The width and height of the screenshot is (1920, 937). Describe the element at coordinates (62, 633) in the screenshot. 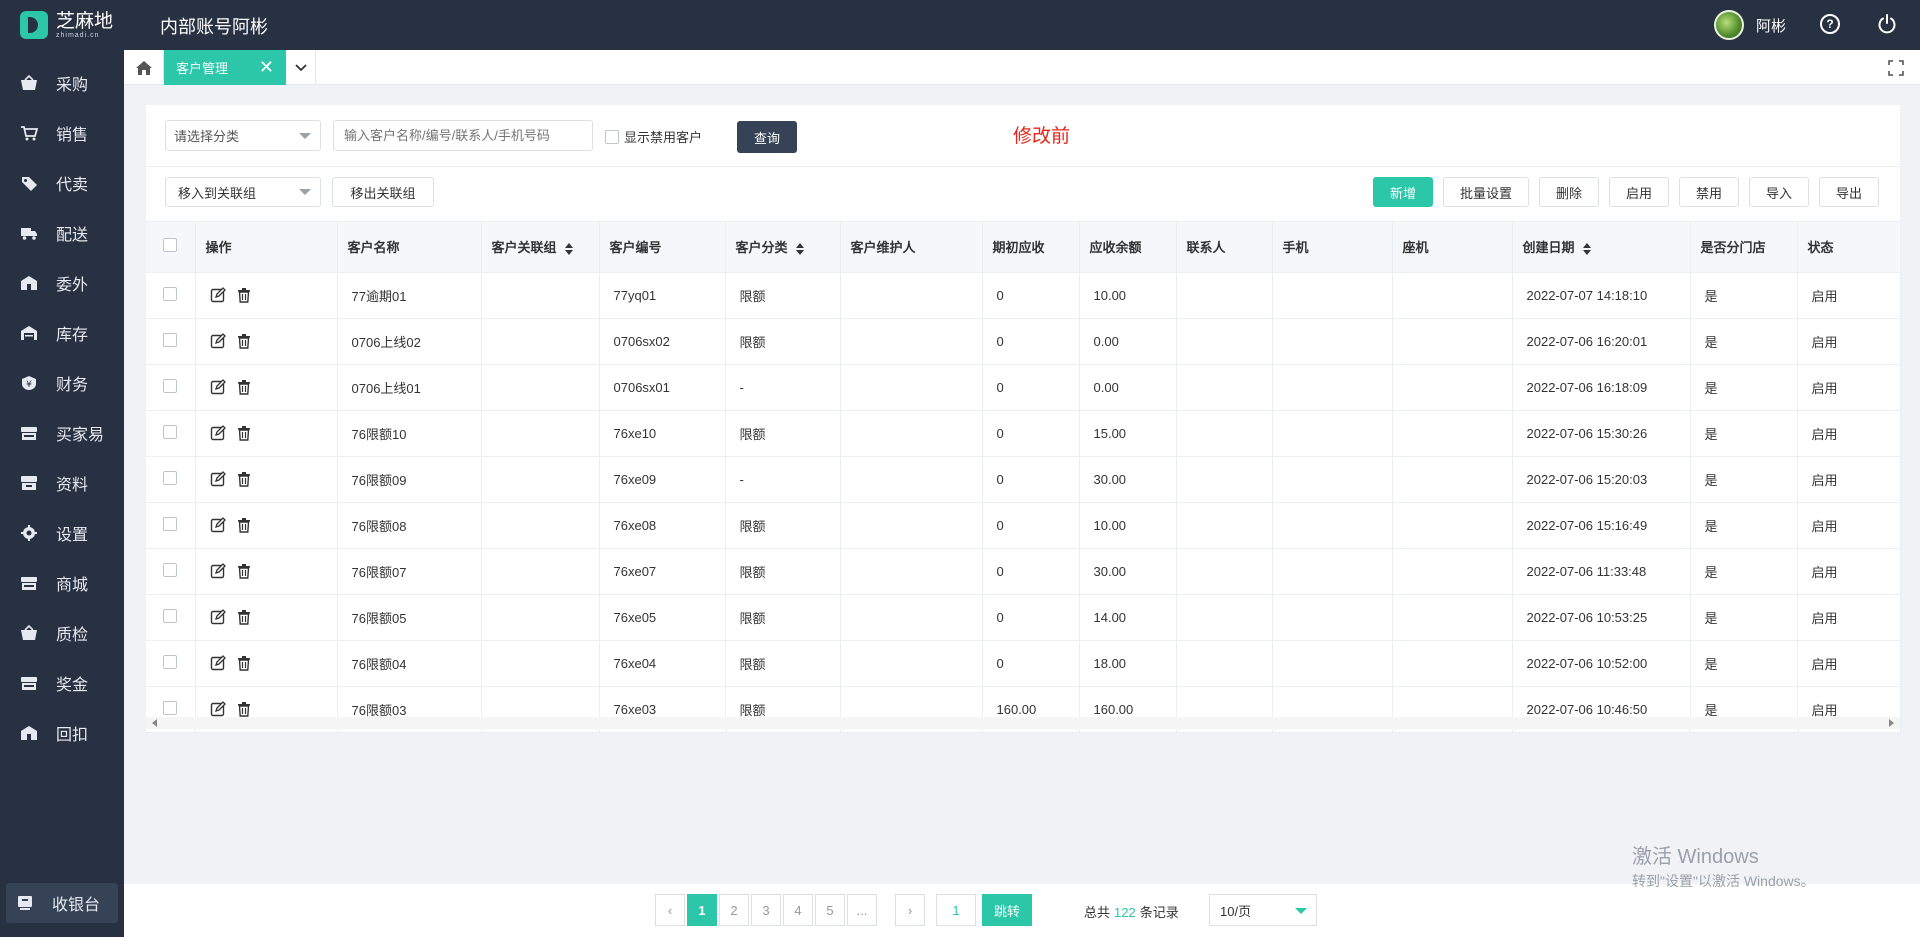

I see `sidebar-item-11: 质检` at that location.